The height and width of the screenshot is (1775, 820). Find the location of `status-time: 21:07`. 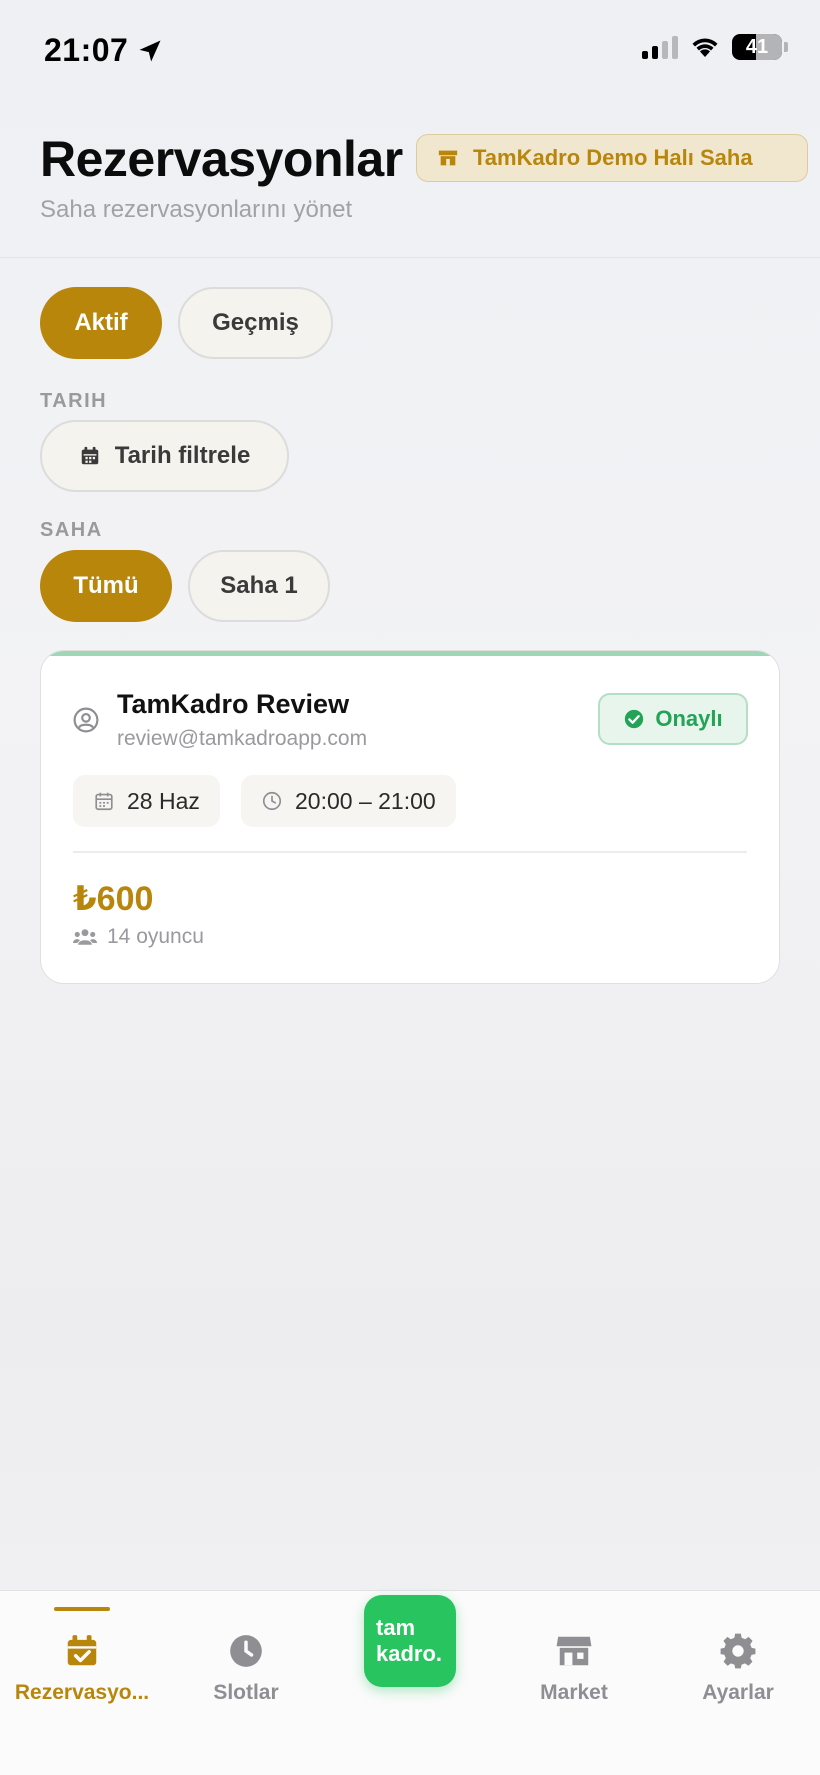

status-time: 21:07 is located at coordinates (104, 50).